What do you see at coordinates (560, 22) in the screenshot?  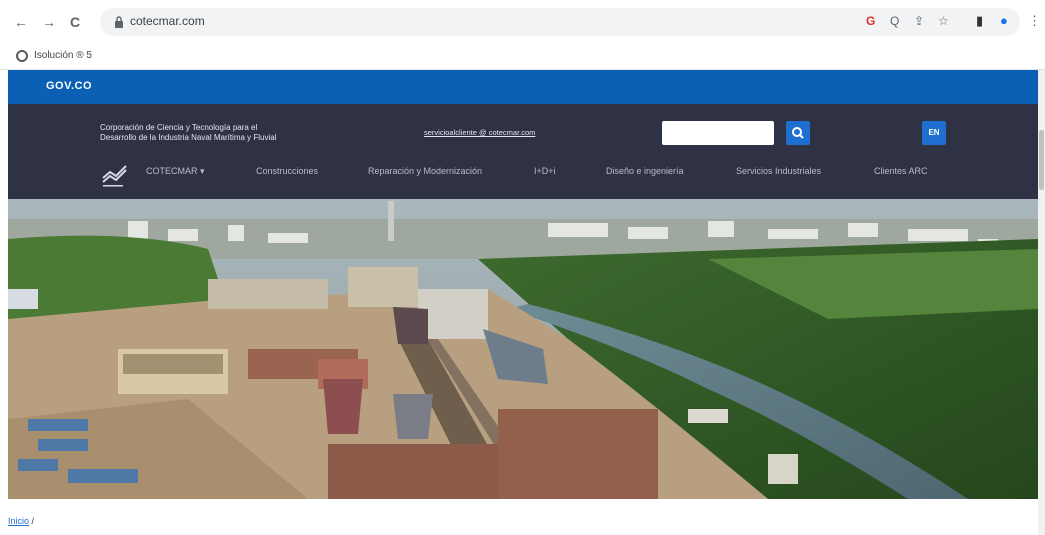 I see `address-bar: cotecmar.com G Q ⇪ ☆` at bounding box center [560, 22].